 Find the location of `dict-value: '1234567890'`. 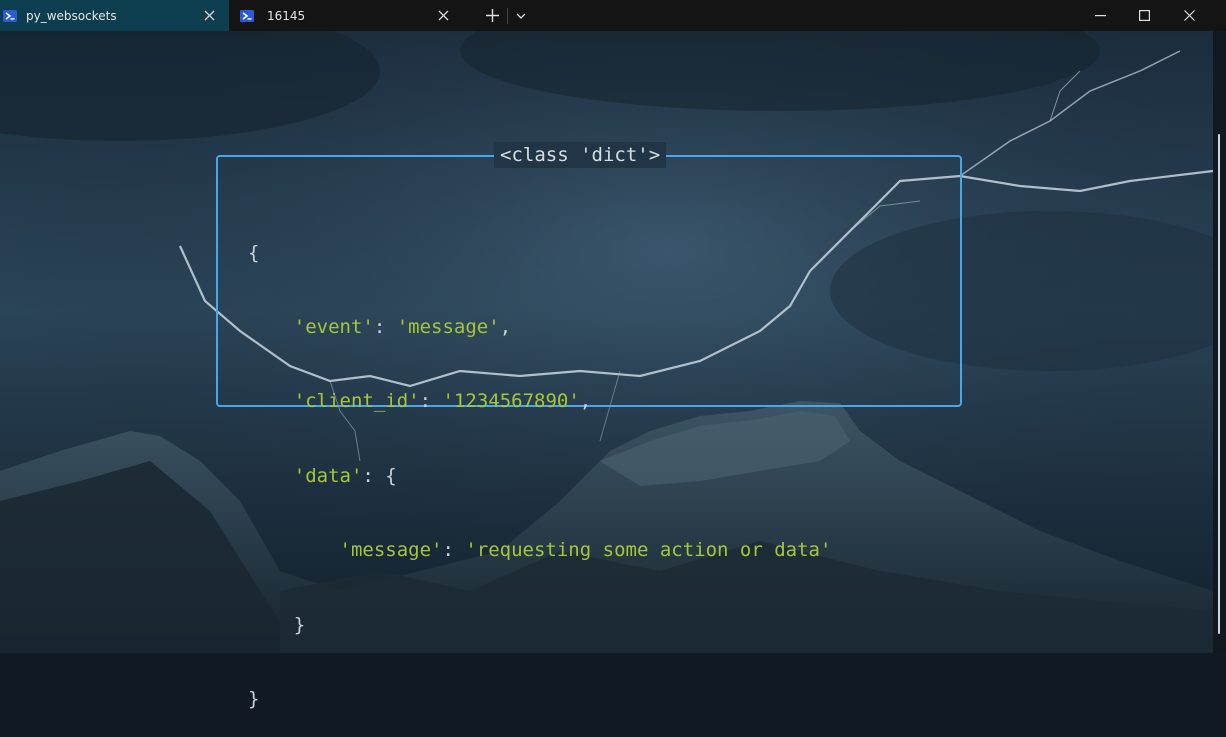

dict-value: '1234567890' is located at coordinates (511, 401).